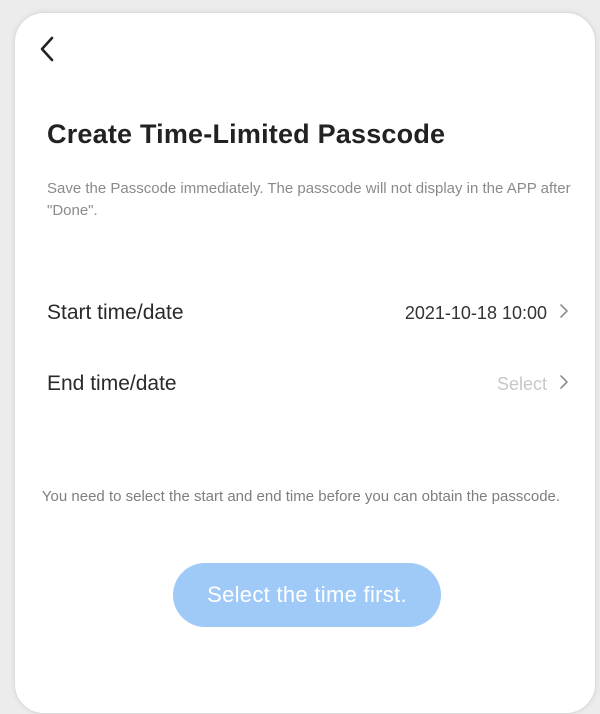 This screenshot has height=714, width=600. I want to click on start-time-label: Start time/date, so click(115, 312).